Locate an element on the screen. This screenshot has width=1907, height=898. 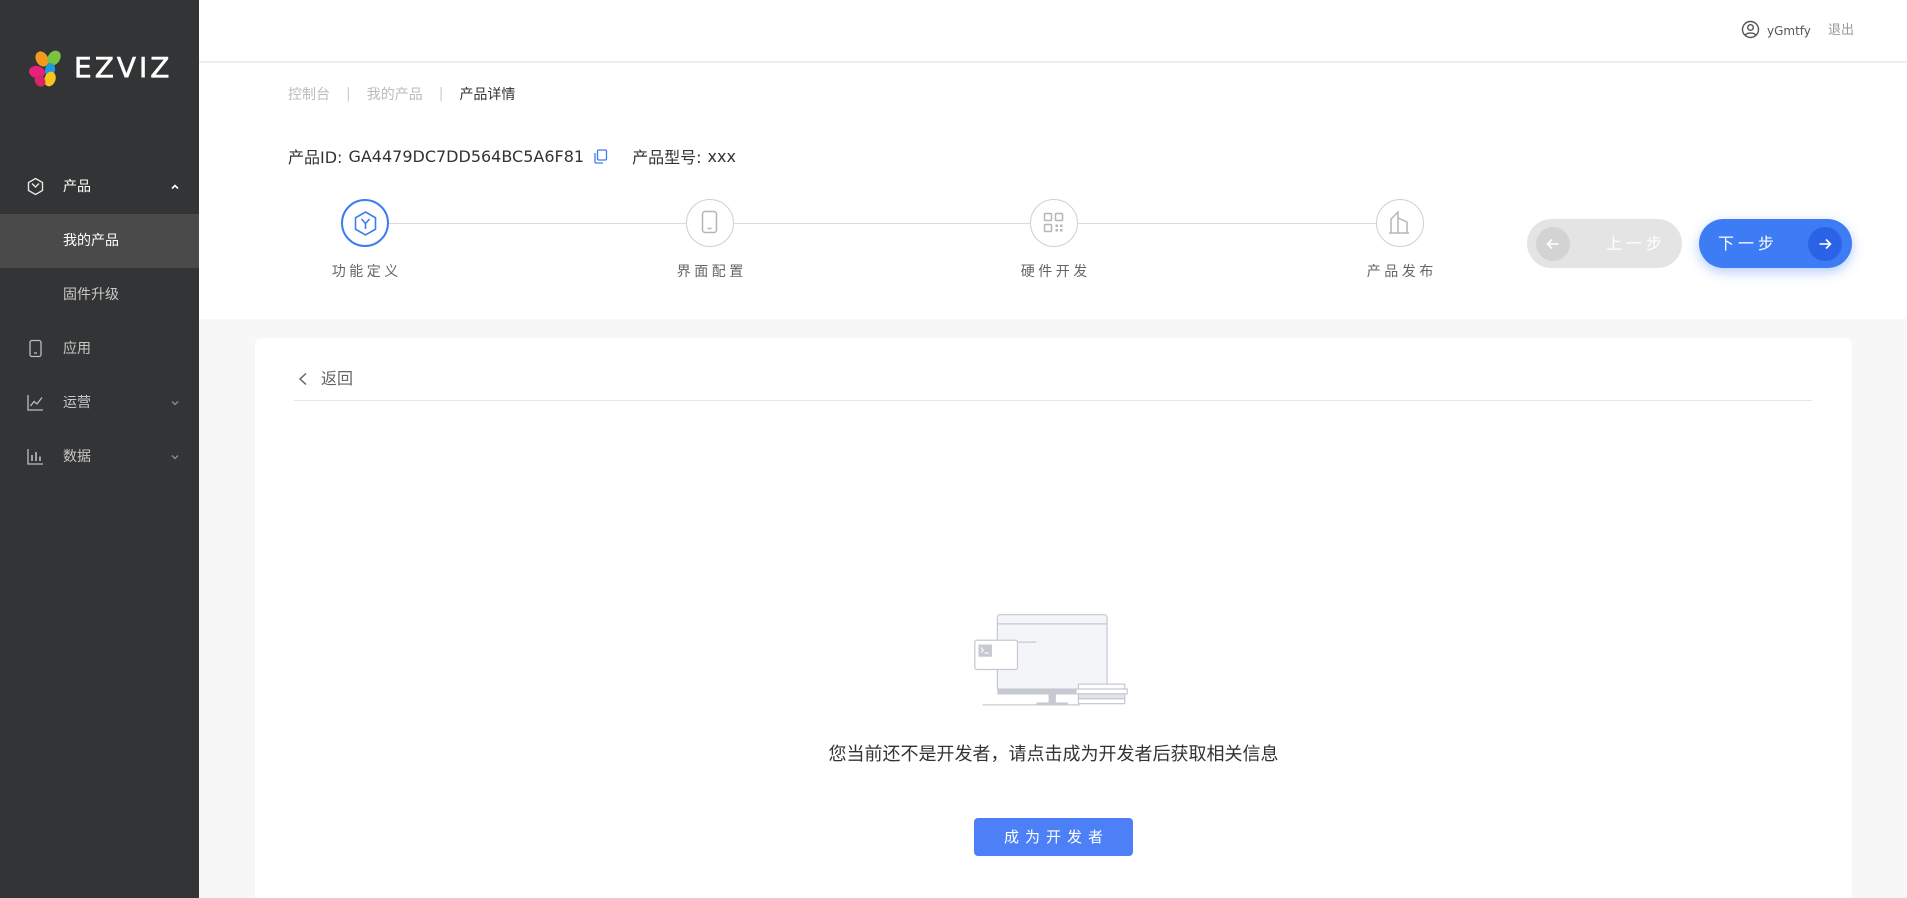
arrow-right-icon is located at coordinates (1825, 243).